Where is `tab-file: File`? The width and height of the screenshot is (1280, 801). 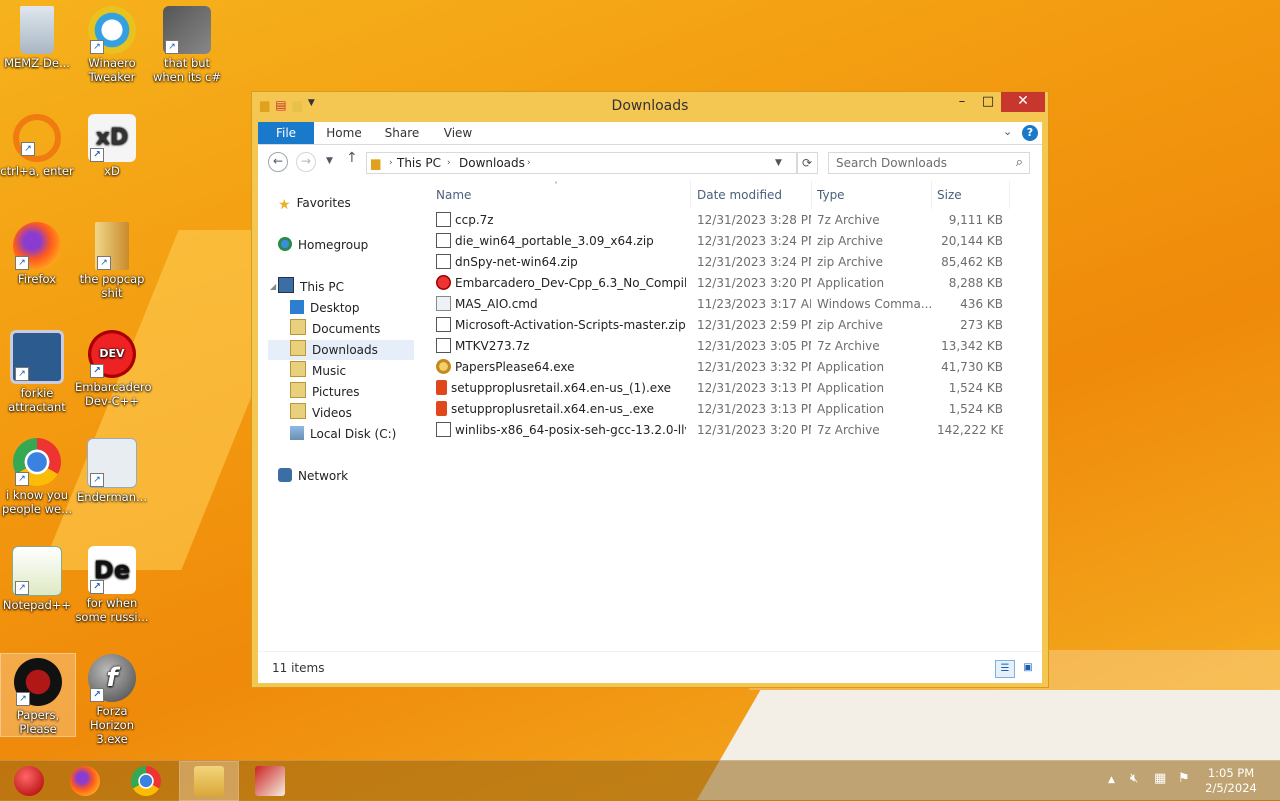
tab-file: File is located at coordinates (286, 133).